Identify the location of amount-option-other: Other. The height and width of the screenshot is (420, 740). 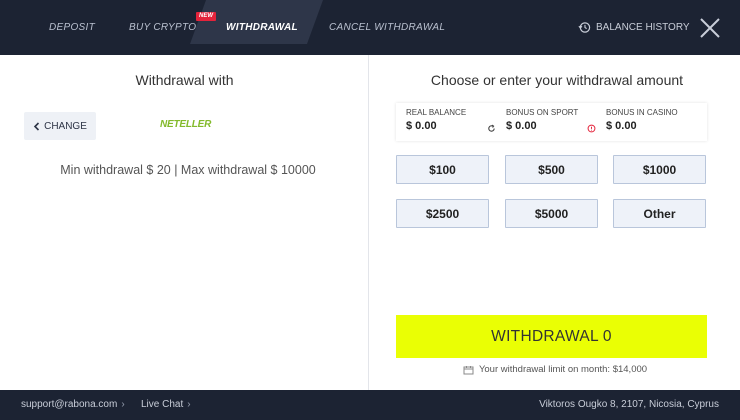
(659, 213).